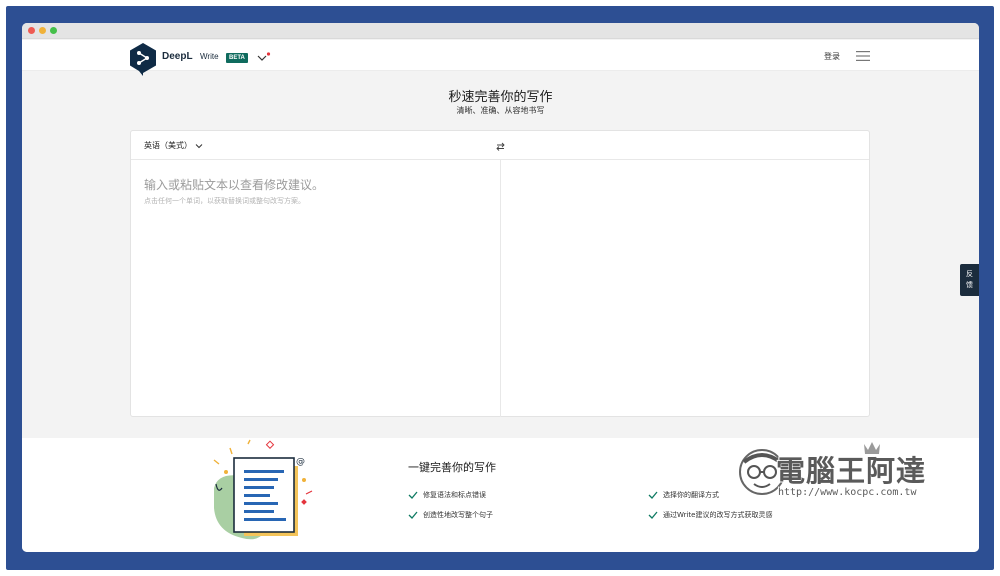 This screenshot has width=1000, height=576. Describe the element at coordinates (452, 467) in the screenshot. I see `features-title: 一键完善你的写作` at that location.